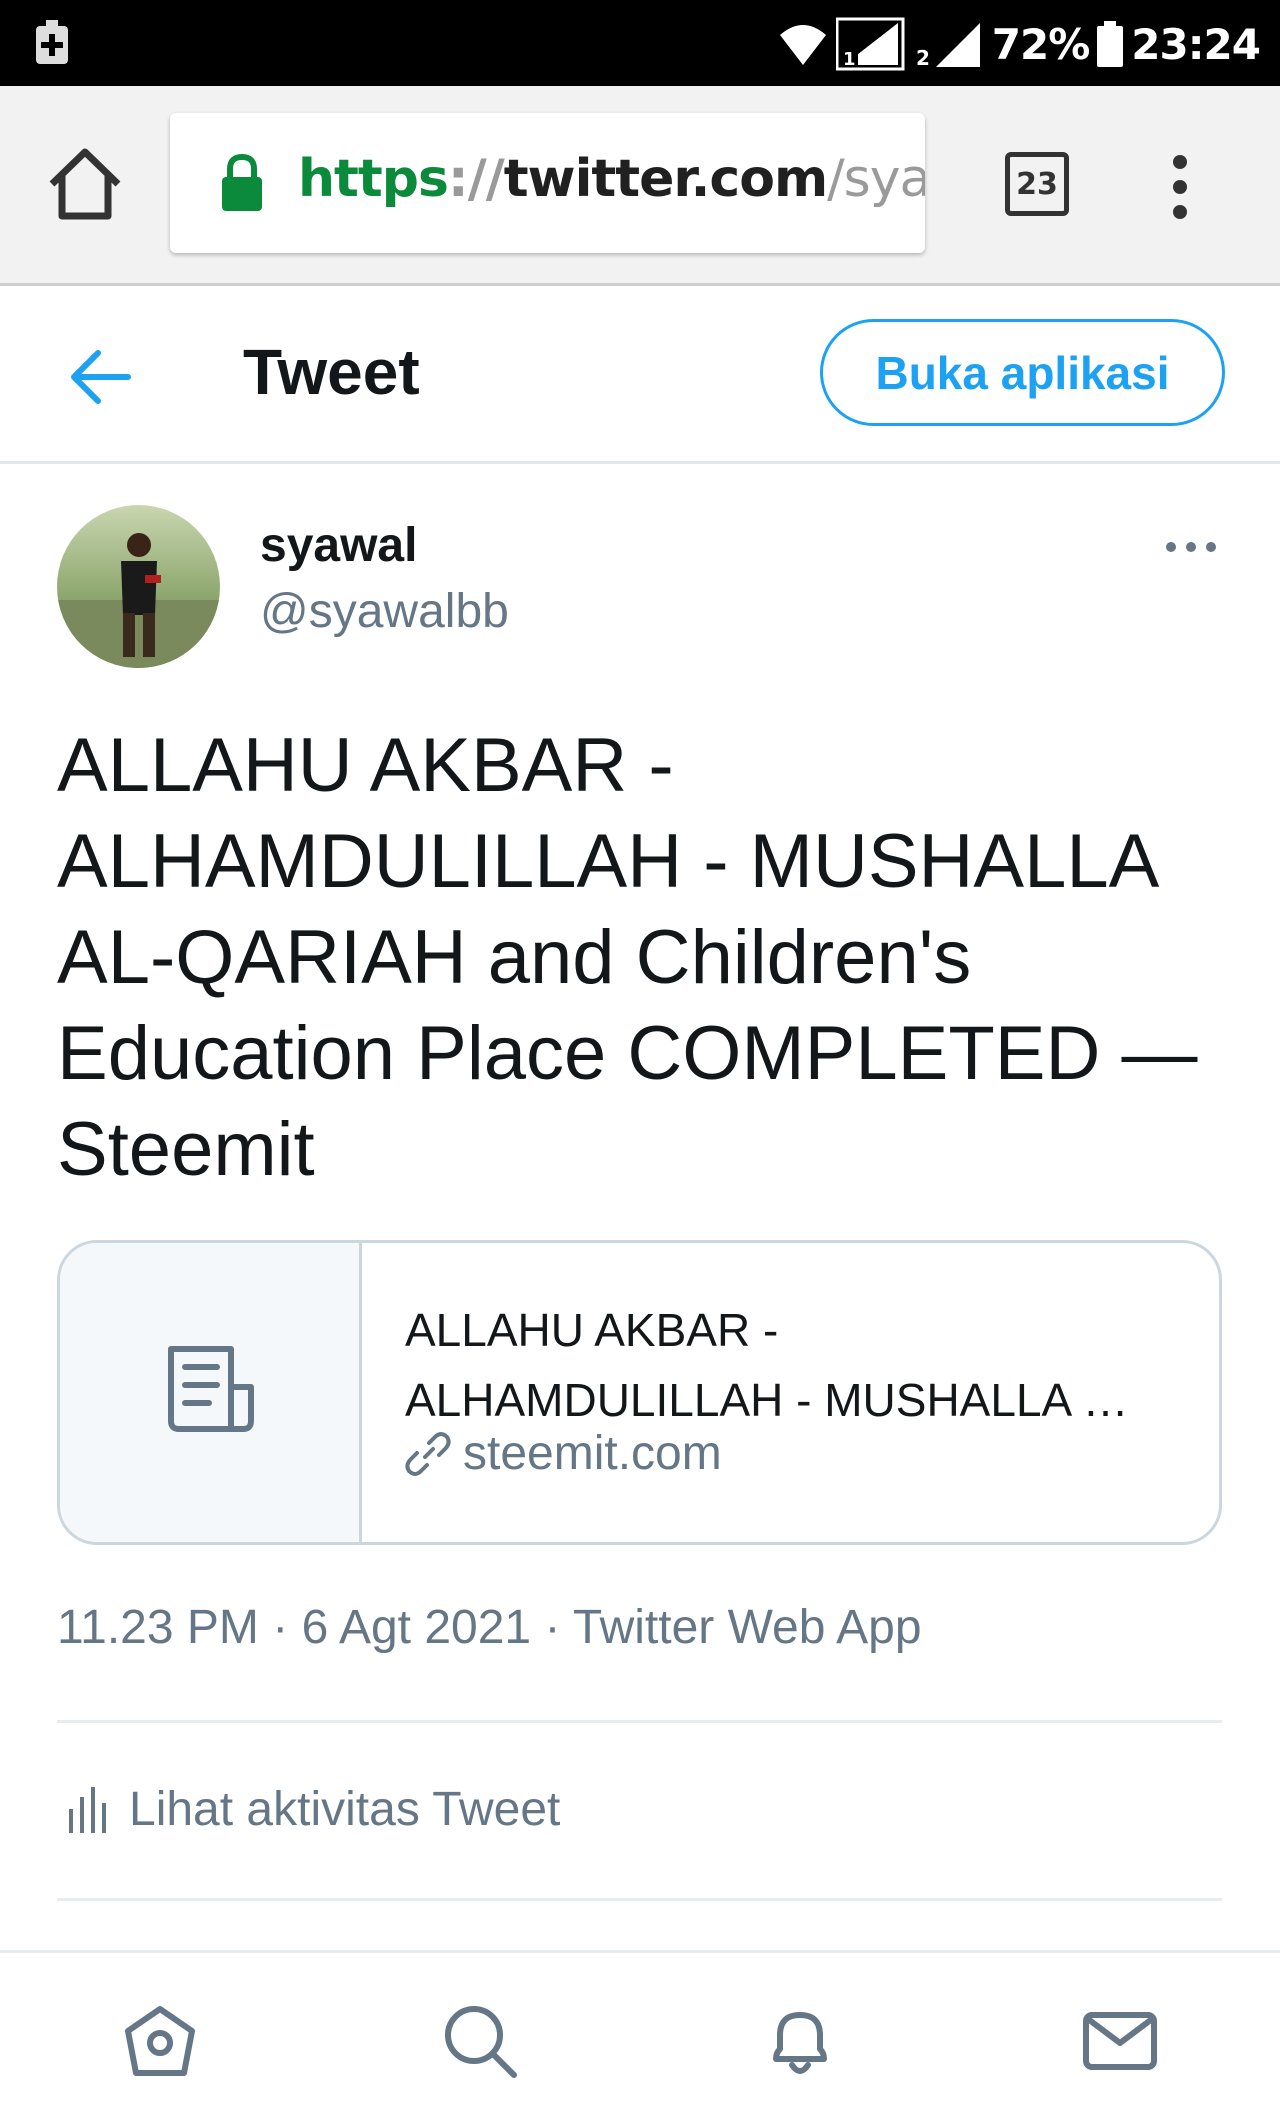  I want to click on url-scheme: https, so click(373, 179).